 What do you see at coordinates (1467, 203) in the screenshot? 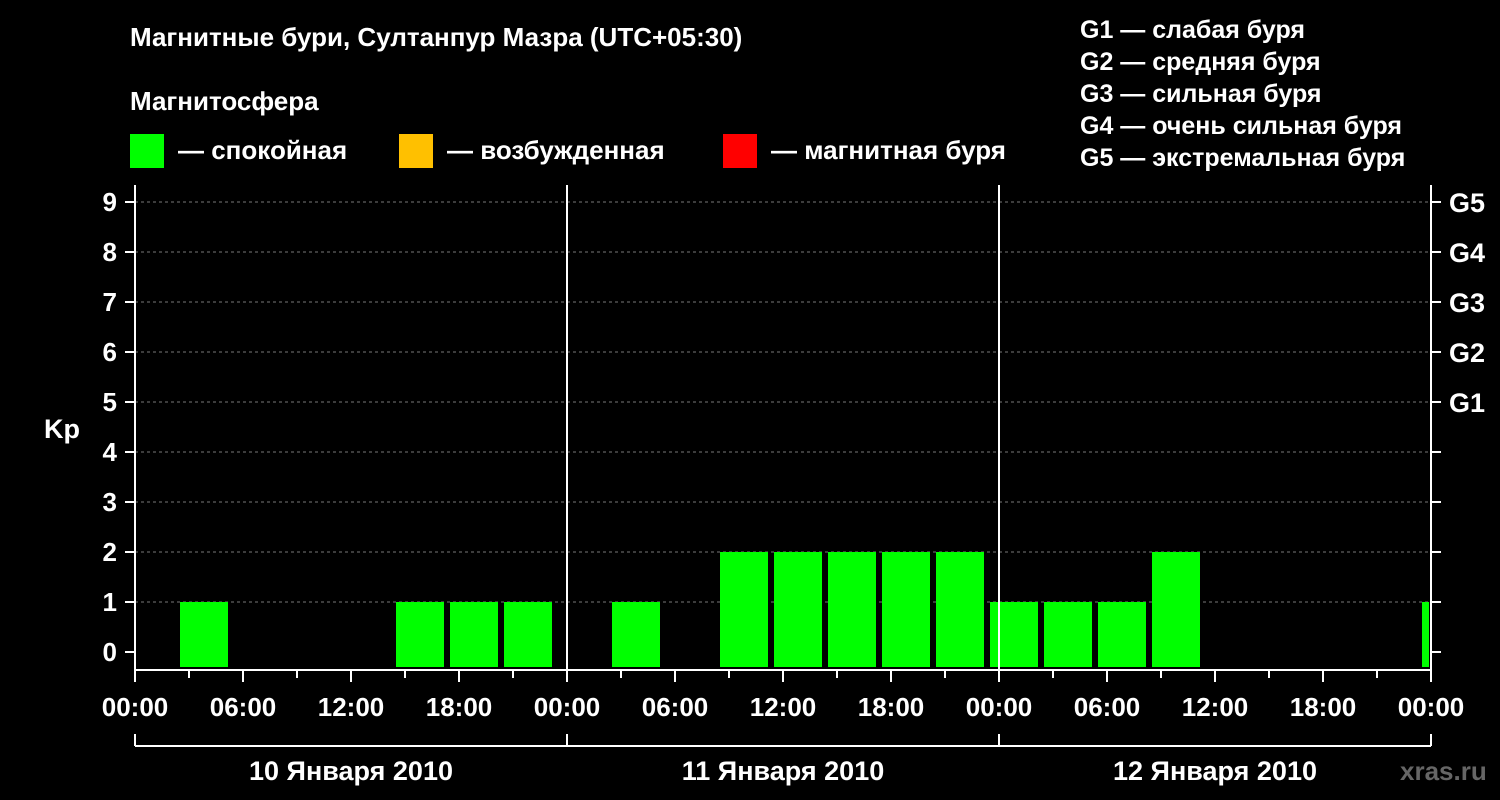
I see `g-axis-label: G5` at bounding box center [1467, 203].